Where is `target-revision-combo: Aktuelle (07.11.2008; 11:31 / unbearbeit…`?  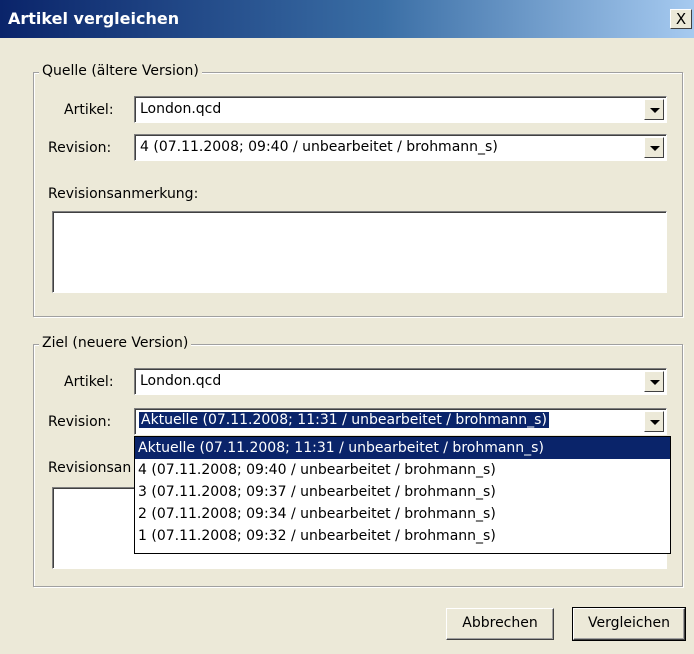
target-revision-combo: Aktuelle (07.11.2008; 11:31 / unbearbeit… is located at coordinates (400, 421).